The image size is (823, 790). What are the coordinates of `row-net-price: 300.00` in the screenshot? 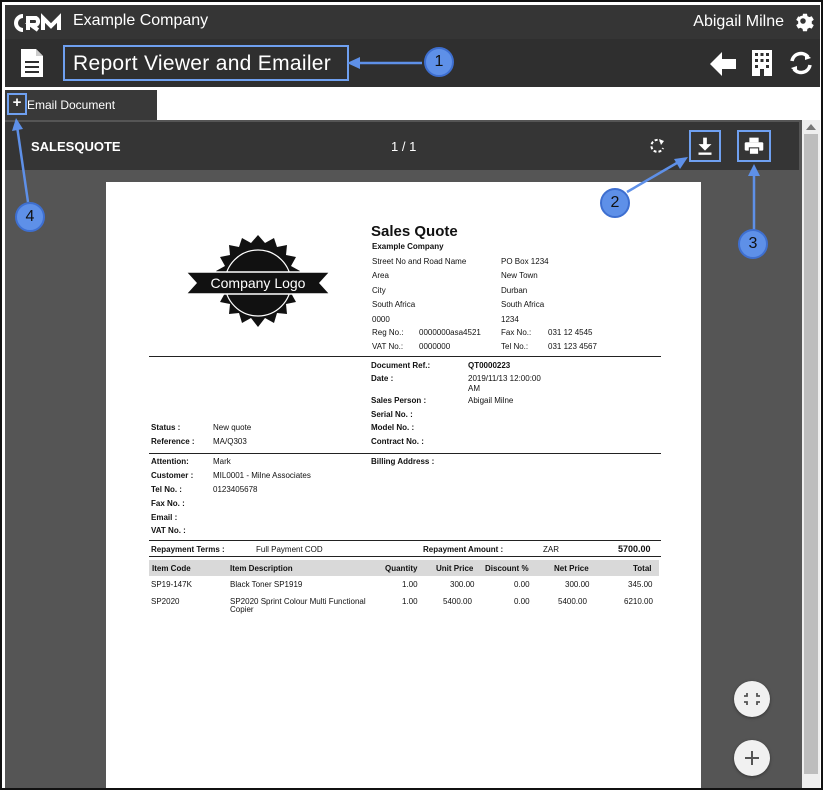 It's located at (577, 584).